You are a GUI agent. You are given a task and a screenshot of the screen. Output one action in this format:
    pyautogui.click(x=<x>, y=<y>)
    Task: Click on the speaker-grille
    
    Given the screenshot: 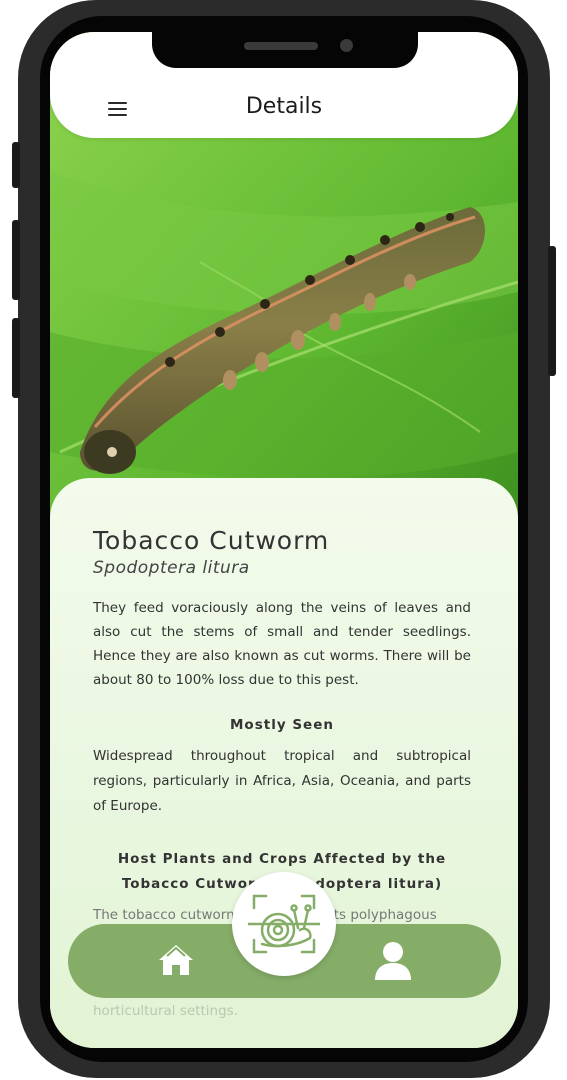 What is the action you would take?
    pyautogui.click(x=281, y=46)
    